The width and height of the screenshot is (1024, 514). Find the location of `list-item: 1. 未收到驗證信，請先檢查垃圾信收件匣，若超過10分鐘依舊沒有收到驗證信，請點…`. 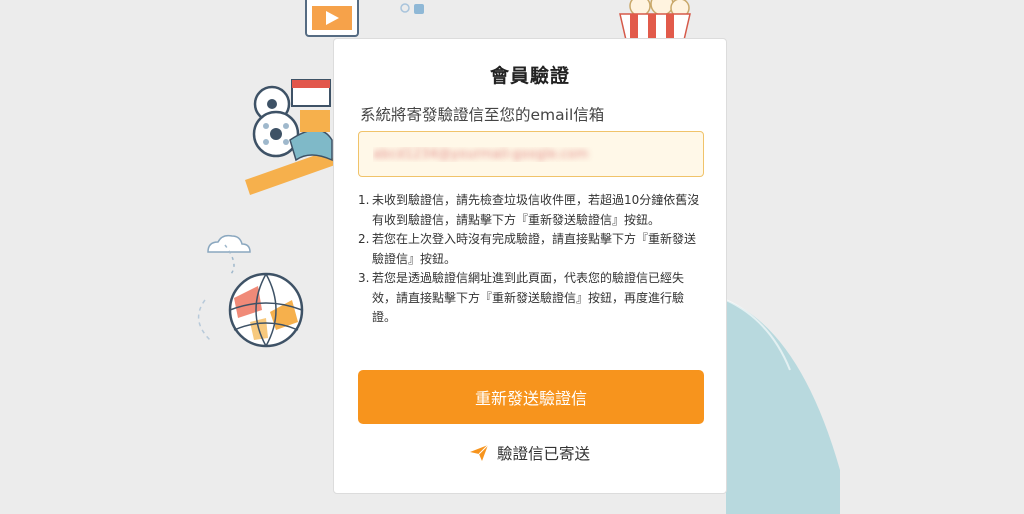

list-item: 1. 未收到驗證信，請先檢查垃圾信收件匣，若超過10分鐘依舊沒有收到驗證信，請點… is located at coordinates (532, 210).